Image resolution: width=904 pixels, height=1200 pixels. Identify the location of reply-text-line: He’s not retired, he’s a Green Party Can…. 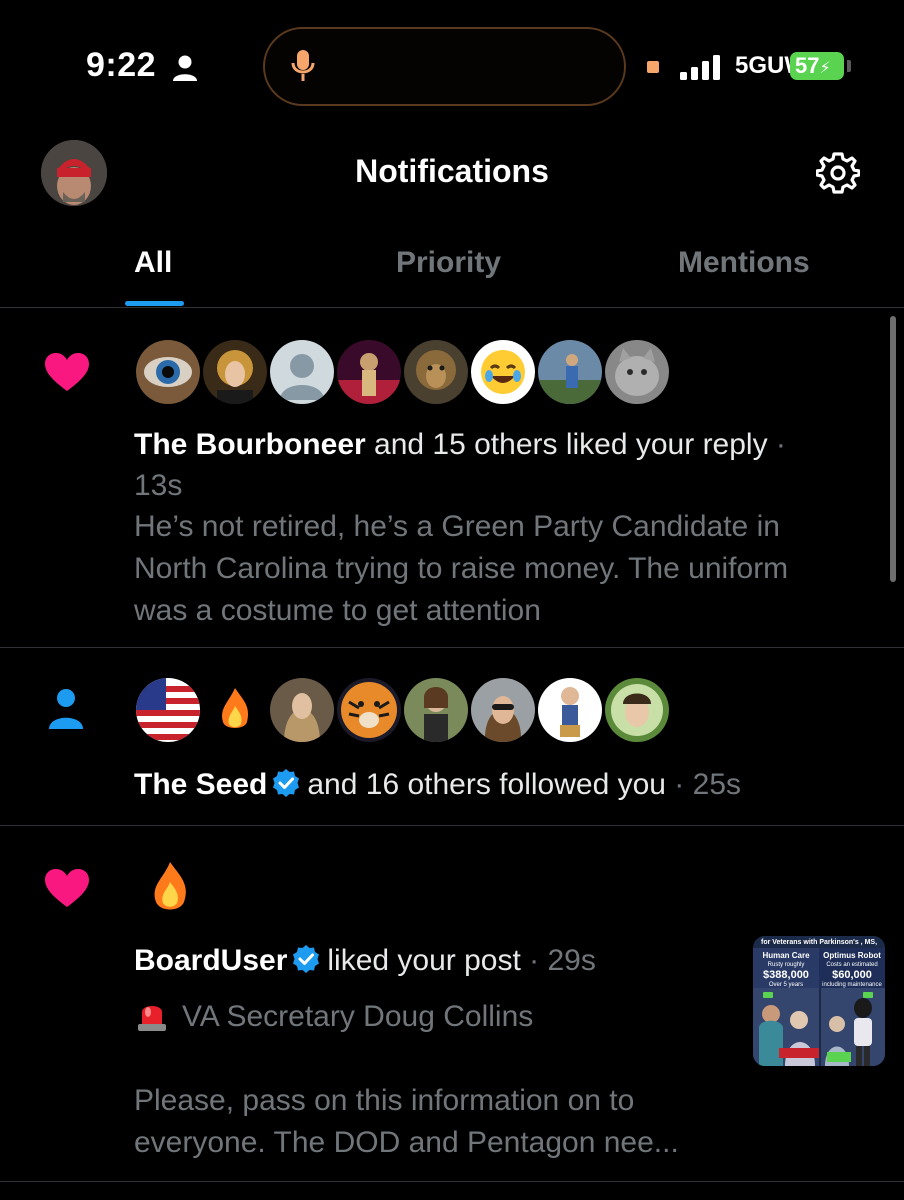
(457, 526).